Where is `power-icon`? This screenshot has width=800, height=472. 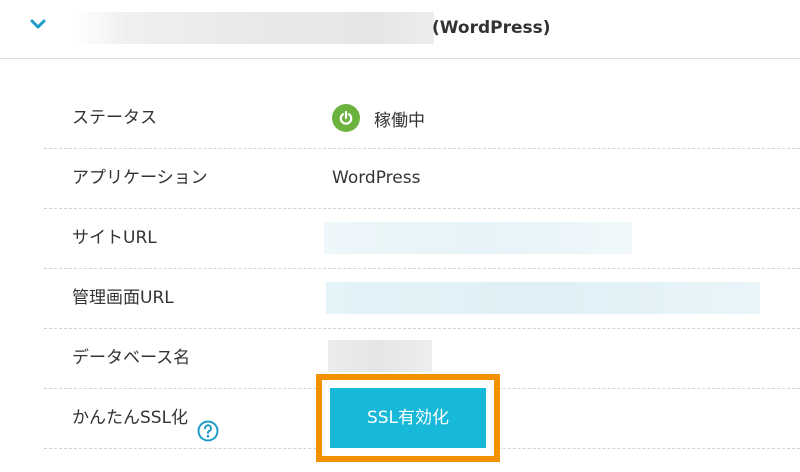
power-icon is located at coordinates (346, 118).